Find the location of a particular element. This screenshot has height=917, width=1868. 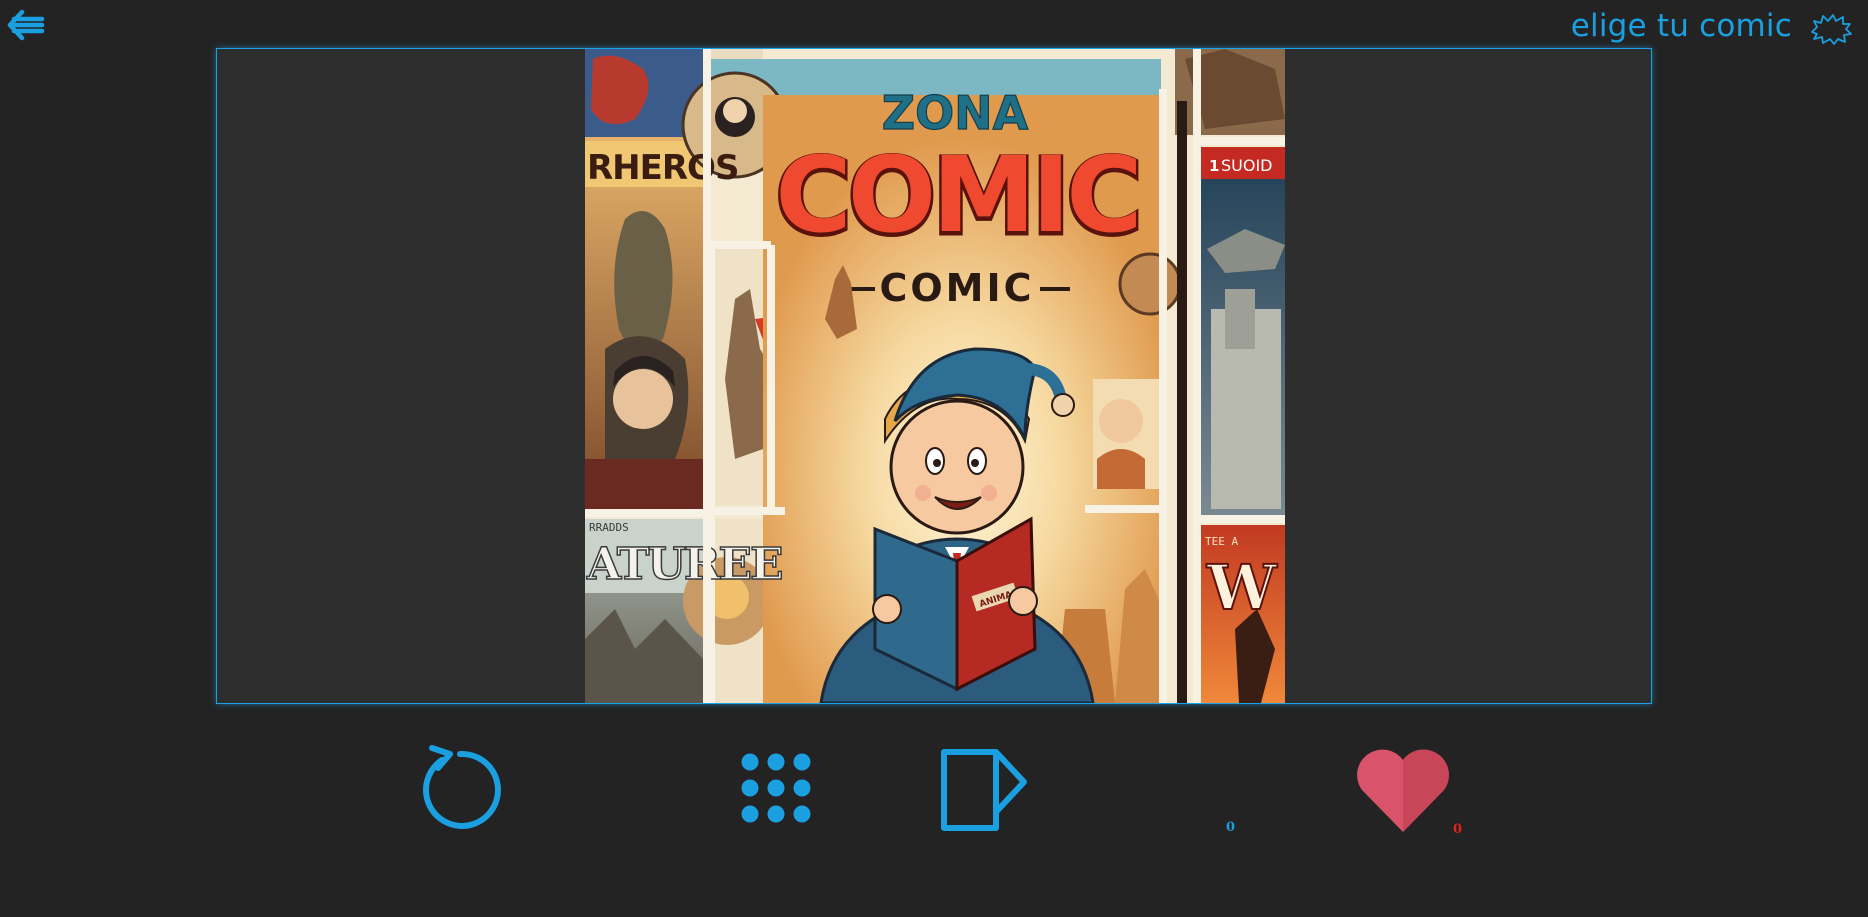

explosion-burst-icon is located at coordinates (1831, 29).